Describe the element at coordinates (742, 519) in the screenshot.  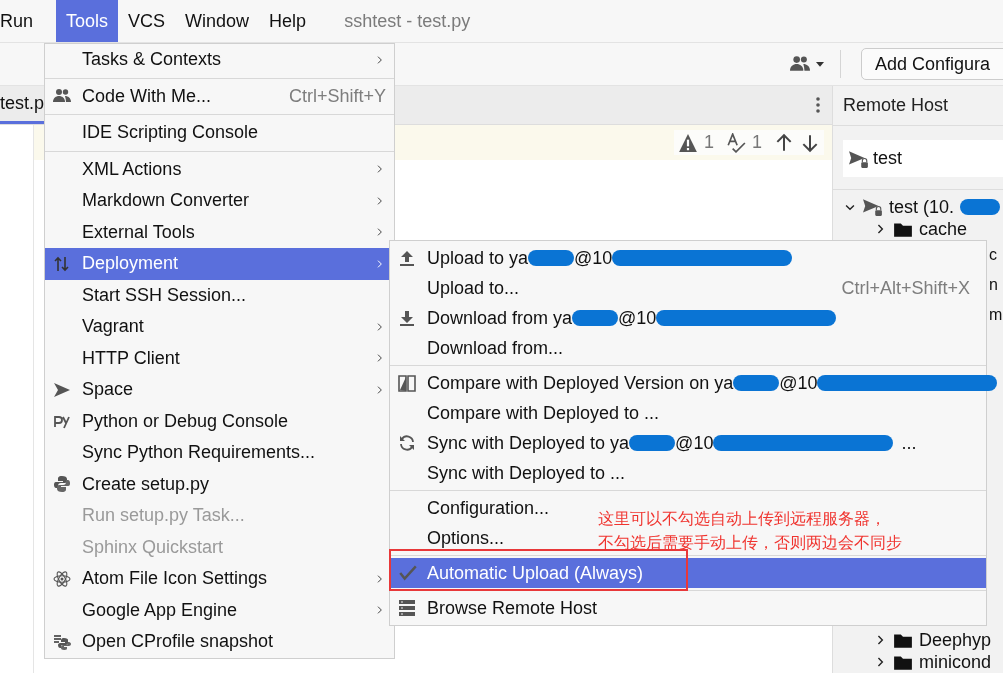
I see `annotation-text: 这里可以不勾选自动上传到远程服务器，` at that location.